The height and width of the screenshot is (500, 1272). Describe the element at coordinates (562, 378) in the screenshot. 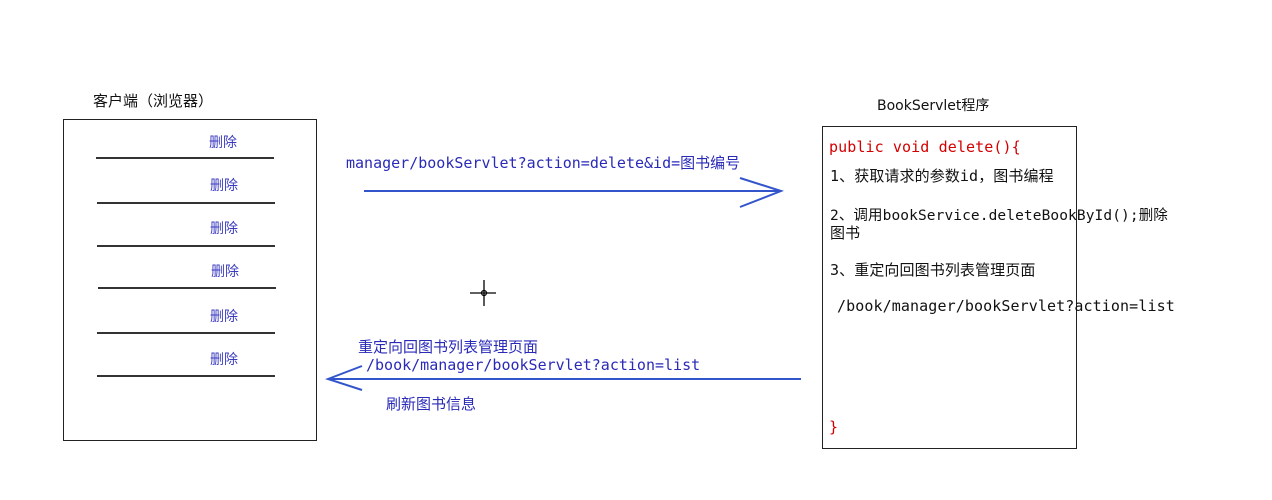

I see `response-arrow` at that location.